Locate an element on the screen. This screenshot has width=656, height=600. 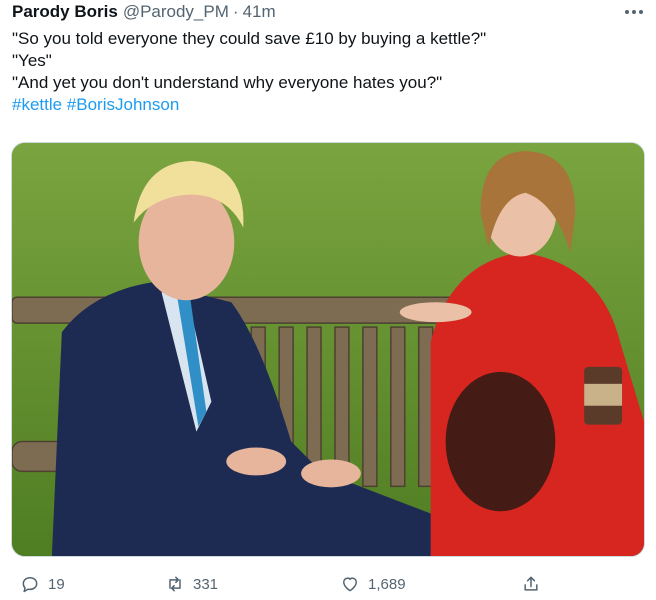
share-button is located at coordinates (531, 584).